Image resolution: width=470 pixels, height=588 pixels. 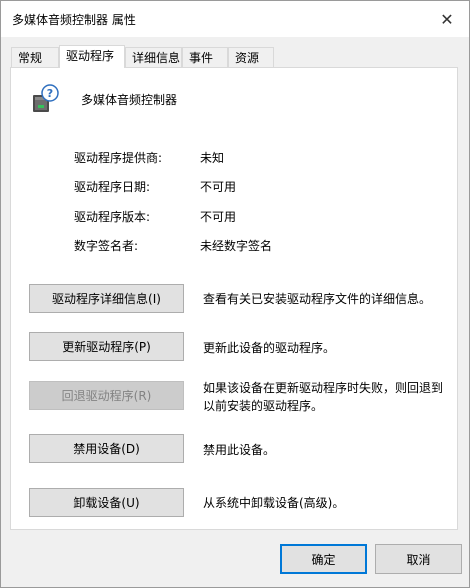 I want to click on tab-driver: 驱动程序, so click(x=92, y=56).